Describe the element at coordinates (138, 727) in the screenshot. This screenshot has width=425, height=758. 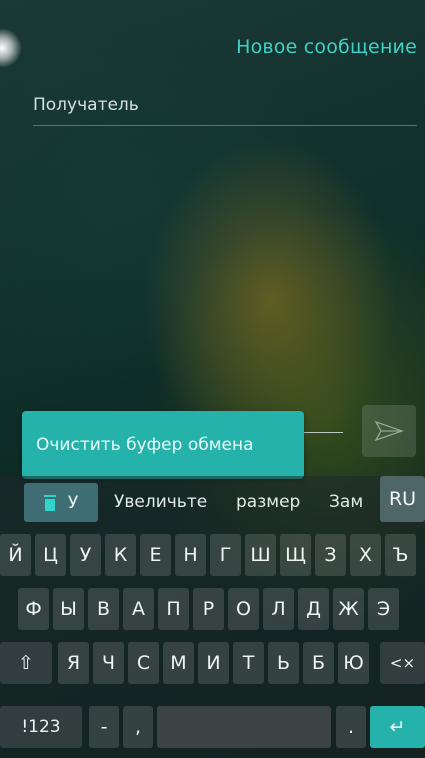
I see `comma-key: ,` at that location.